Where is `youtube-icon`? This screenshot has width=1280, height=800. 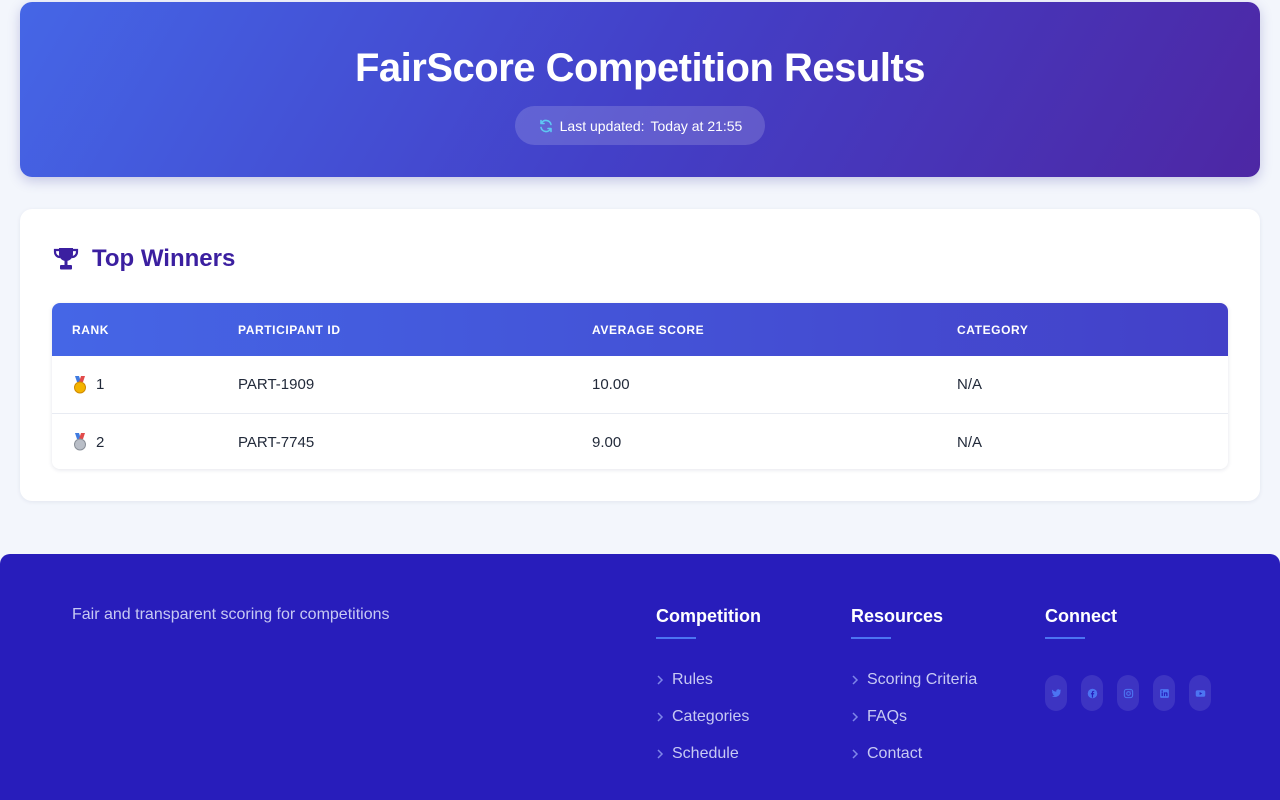 youtube-icon is located at coordinates (1200, 693).